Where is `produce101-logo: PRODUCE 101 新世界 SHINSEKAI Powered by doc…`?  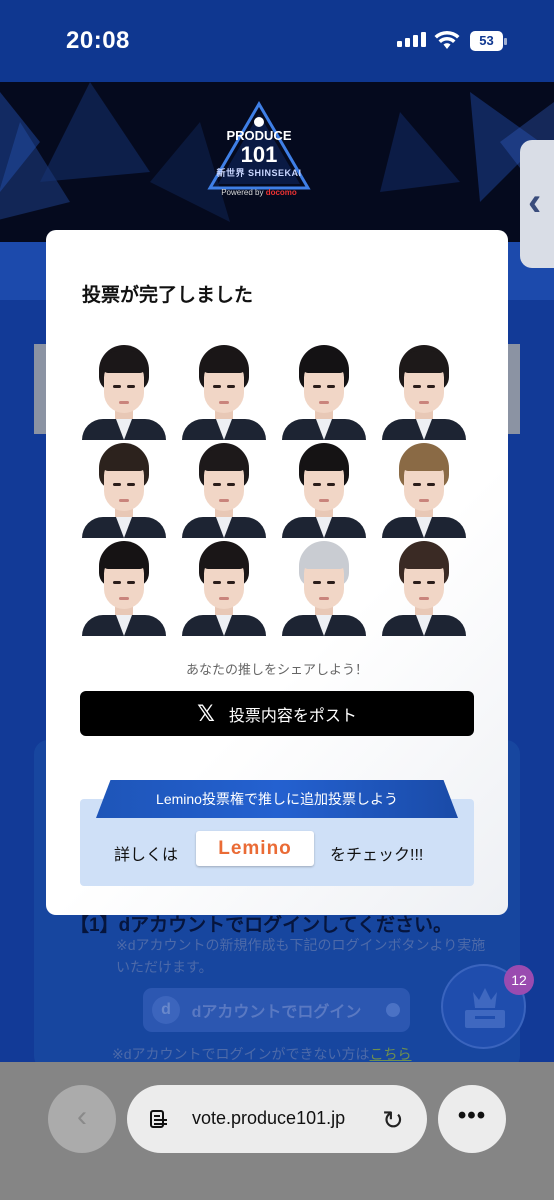
produce101-logo: PRODUCE 101 新世界 SHINSEKAI Powered by doc… is located at coordinates (270, 159).